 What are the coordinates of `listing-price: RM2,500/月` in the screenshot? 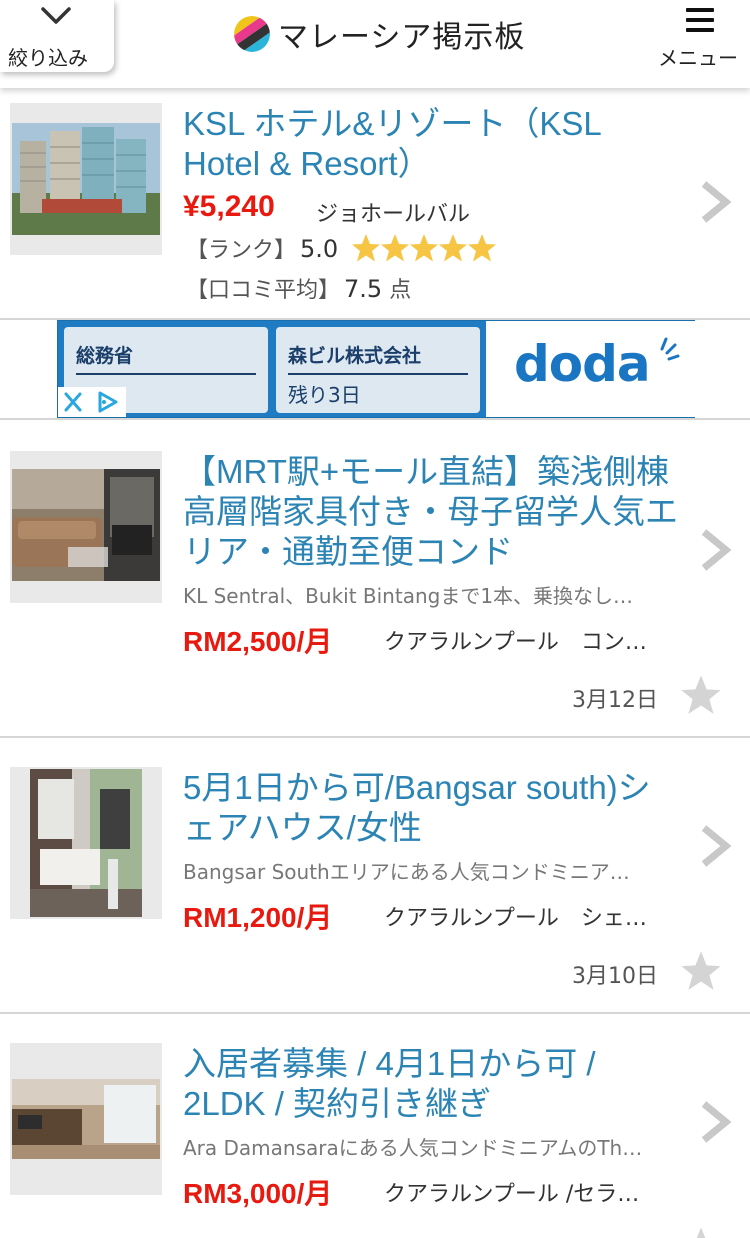 It's located at (258, 641).